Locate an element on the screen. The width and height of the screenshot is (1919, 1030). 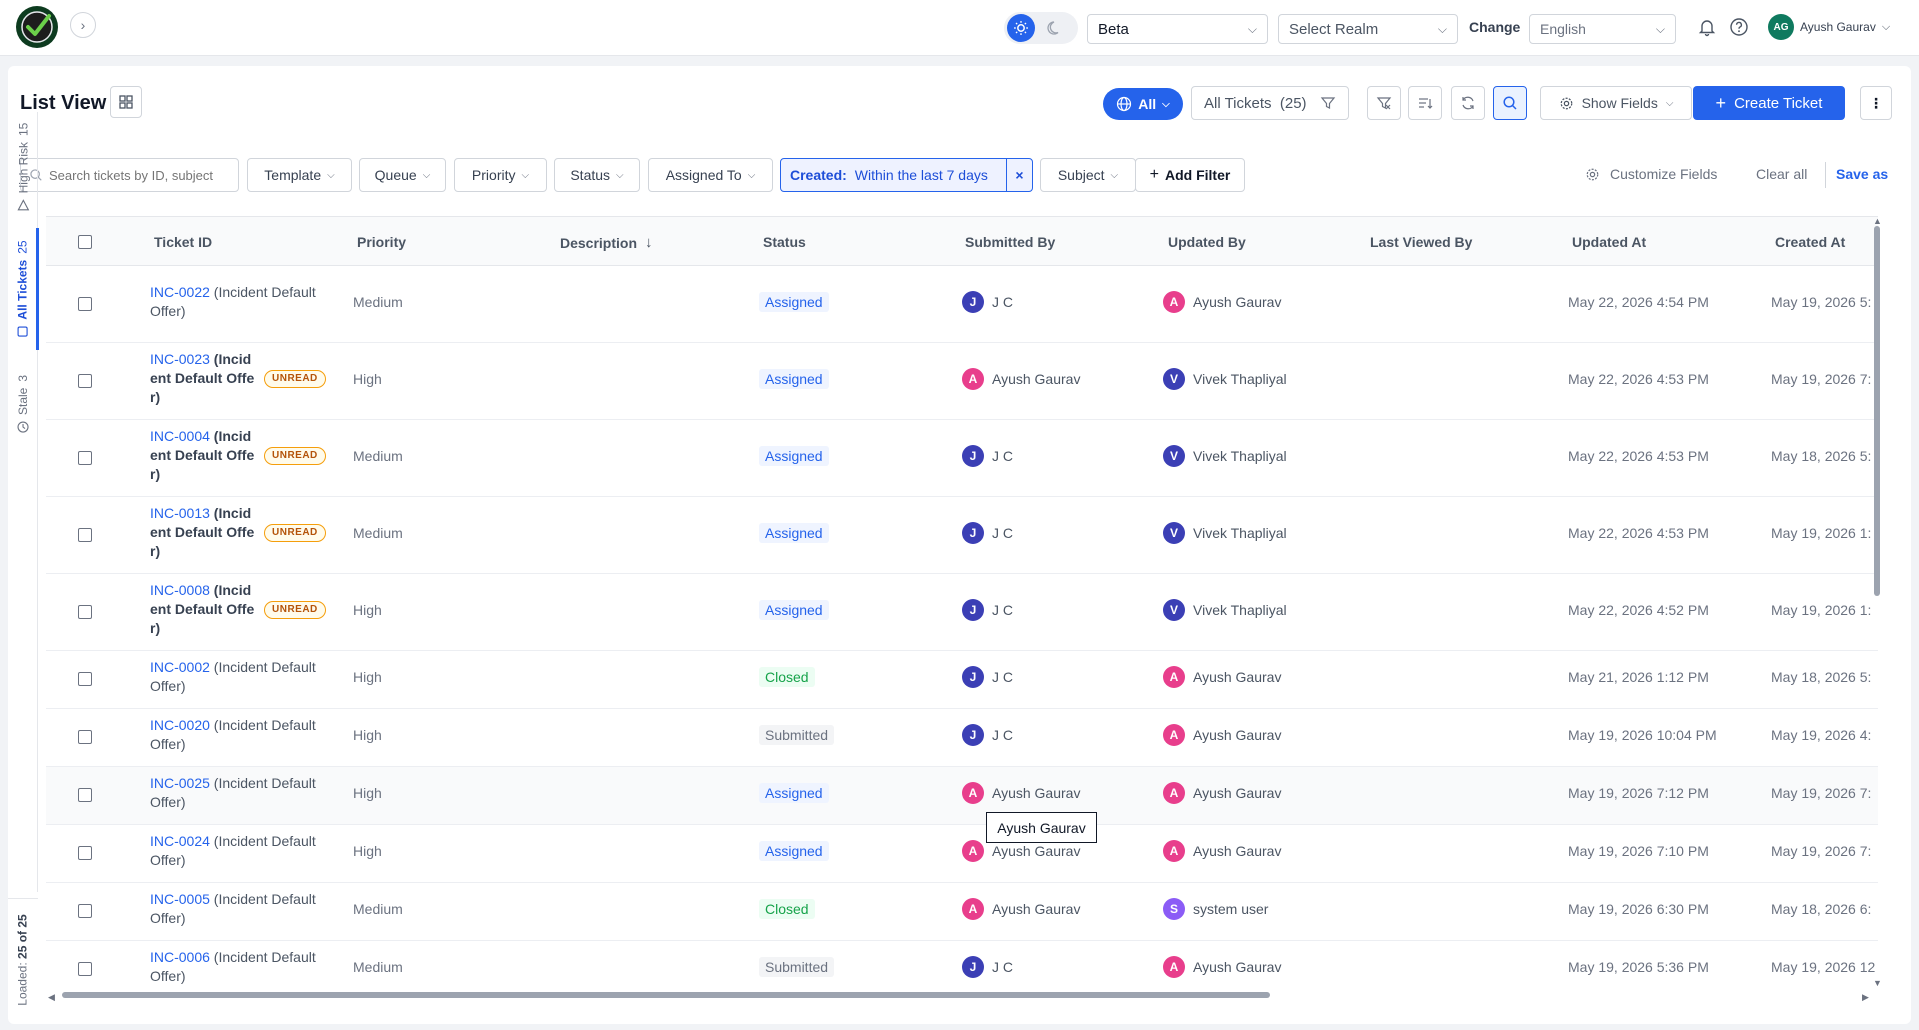
ticket-id-cell: INC-0024 (Incident Default Offer) is located at coordinates (238, 851).